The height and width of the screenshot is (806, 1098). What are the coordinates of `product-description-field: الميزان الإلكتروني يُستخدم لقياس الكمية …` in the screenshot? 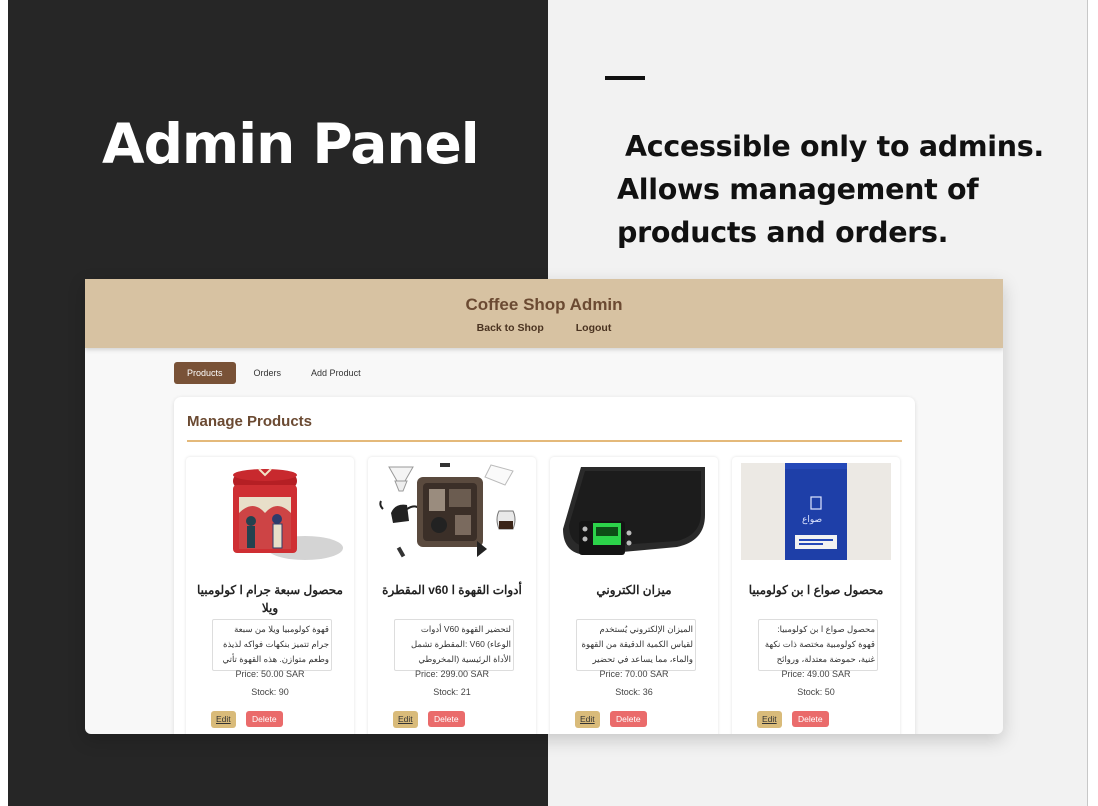 It's located at (636, 645).